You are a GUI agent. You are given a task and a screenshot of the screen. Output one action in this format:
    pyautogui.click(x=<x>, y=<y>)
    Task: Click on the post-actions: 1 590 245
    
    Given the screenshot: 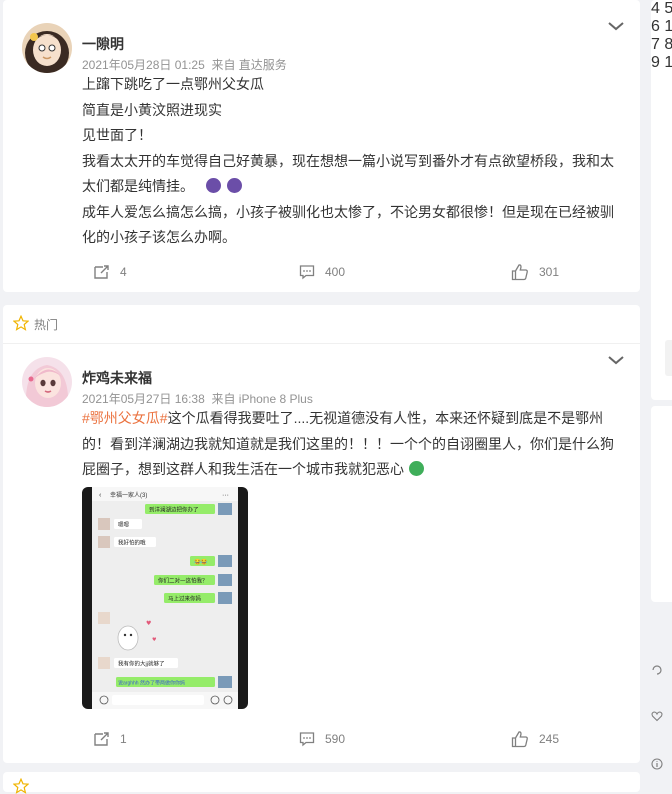 What is the action you would take?
    pyautogui.click(x=321, y=739)
    